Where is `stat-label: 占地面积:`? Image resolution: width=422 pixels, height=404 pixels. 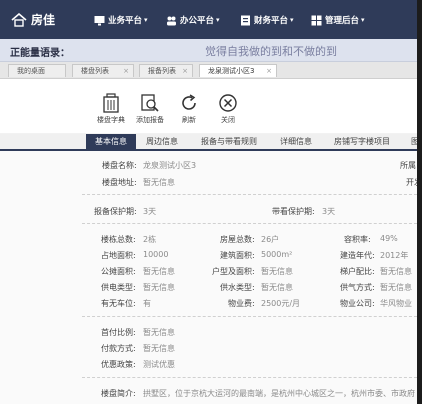
stat-label: 占地面积: is located at coordinates (118, 255).